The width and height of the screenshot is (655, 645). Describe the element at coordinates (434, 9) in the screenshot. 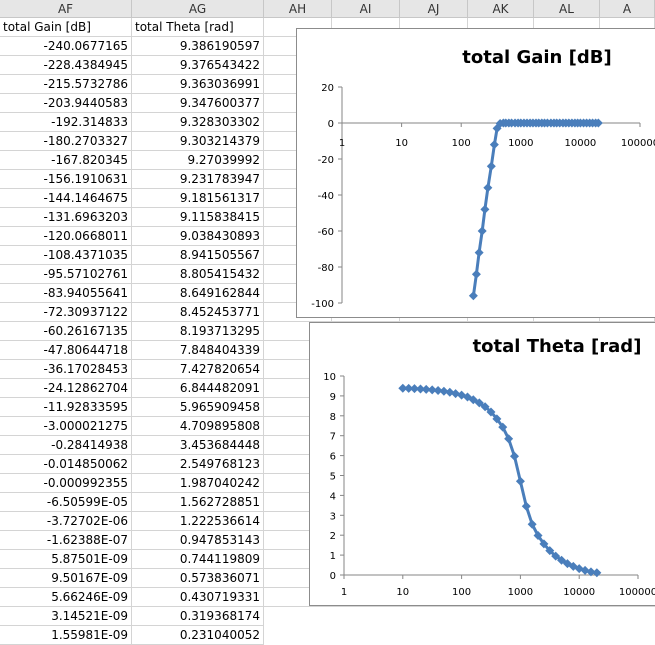

I see `column-header-aj: AJ` at that location.